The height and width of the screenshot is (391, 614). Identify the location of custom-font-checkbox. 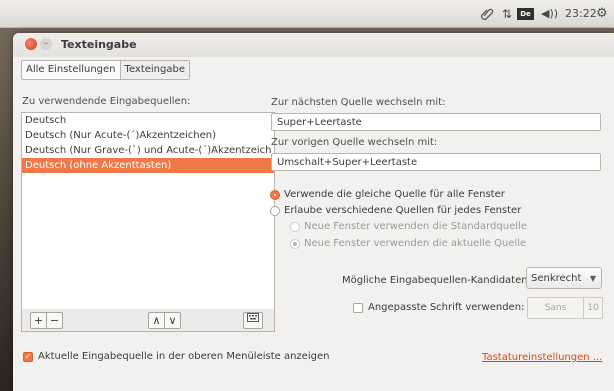
(358, 307).